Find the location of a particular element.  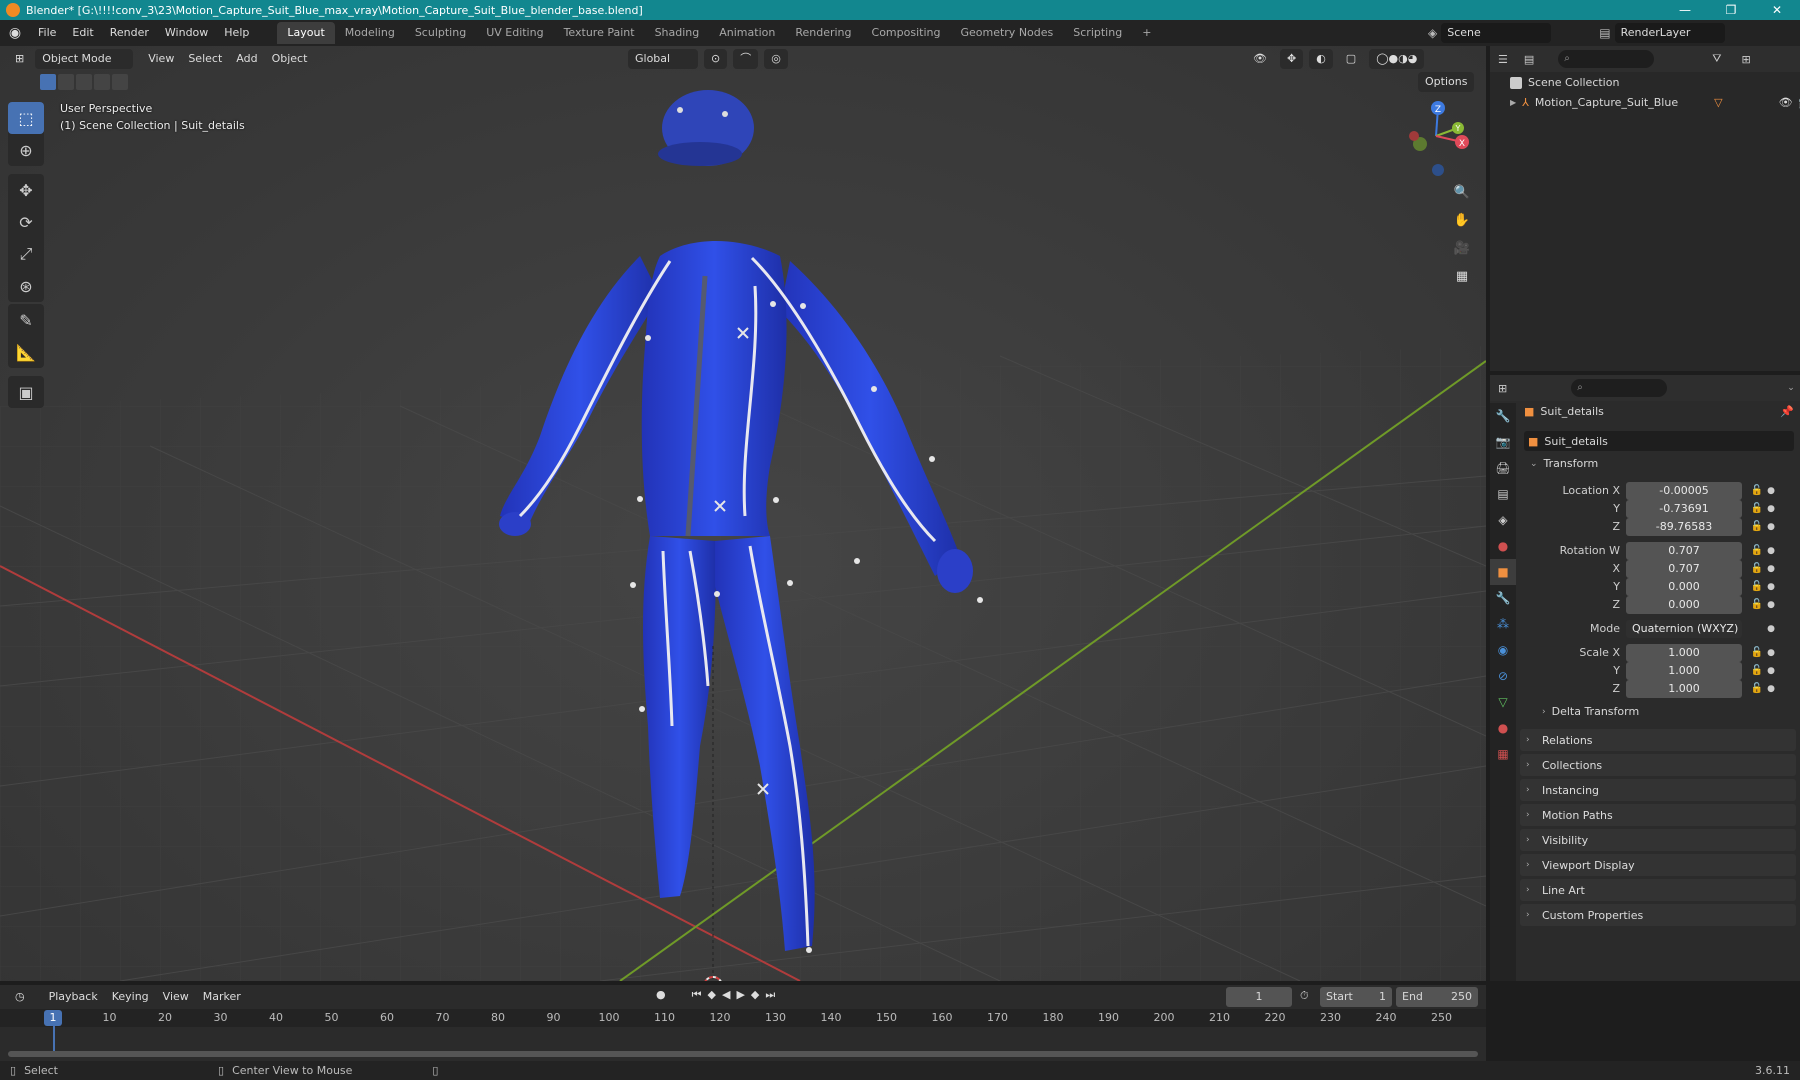

visibility-icon: 👁 is located at coordinates (1260, 59).